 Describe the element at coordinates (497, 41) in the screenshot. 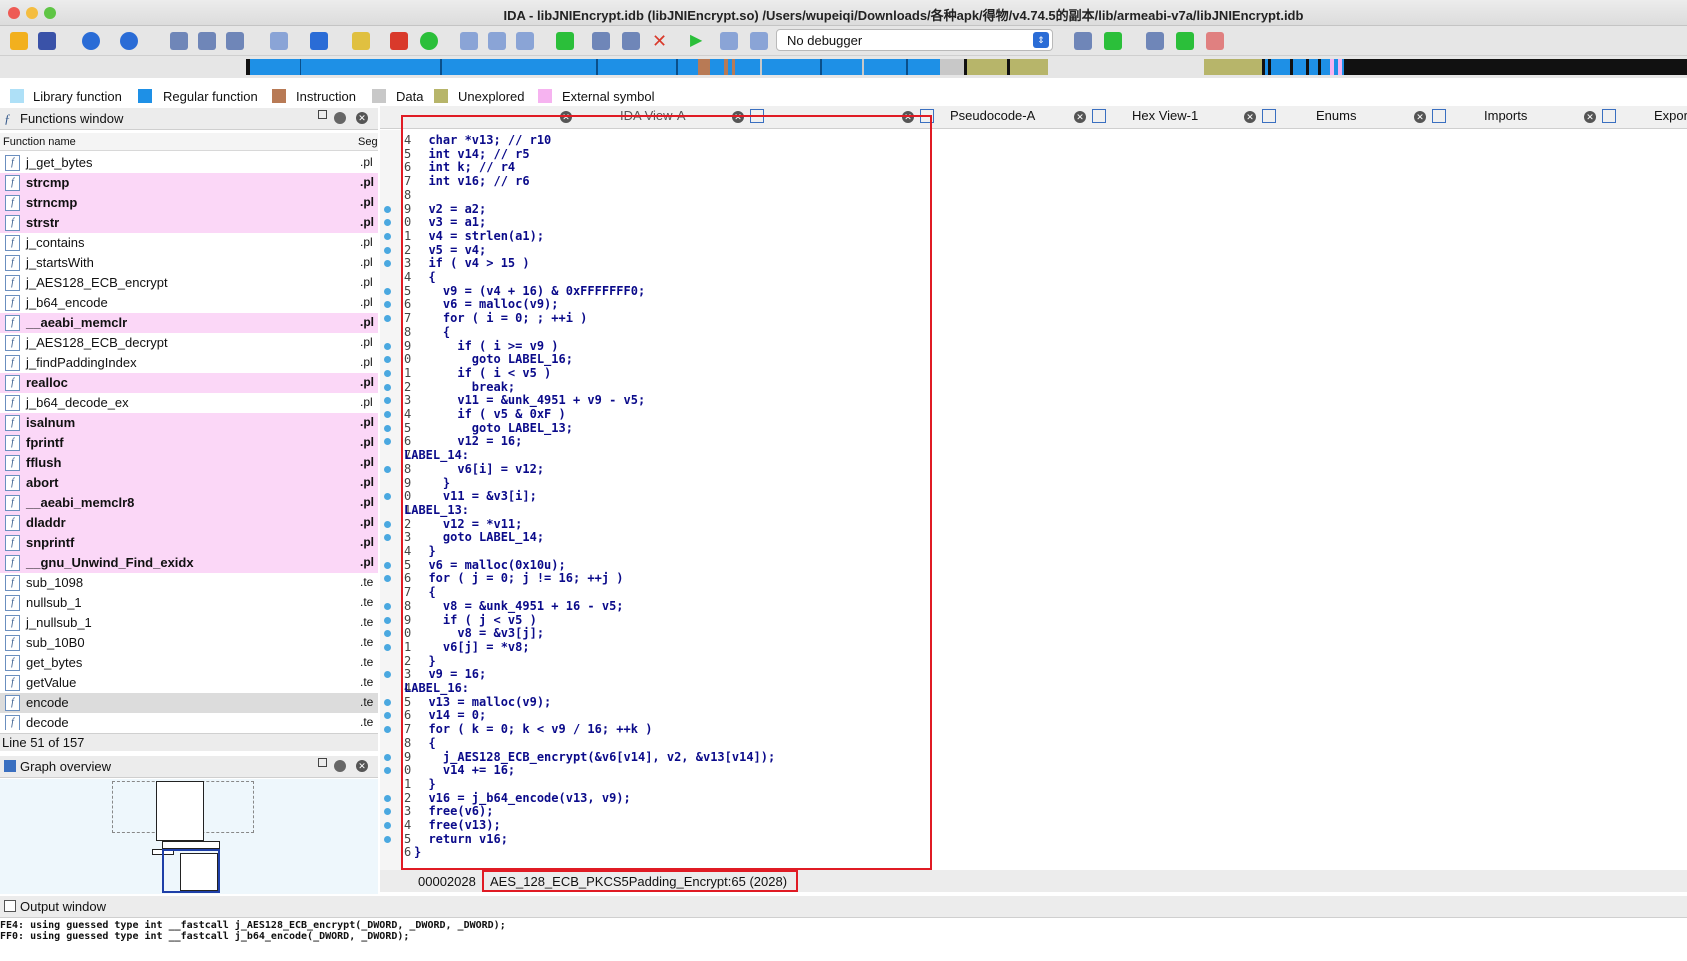

I see `segment-icon` at that location.